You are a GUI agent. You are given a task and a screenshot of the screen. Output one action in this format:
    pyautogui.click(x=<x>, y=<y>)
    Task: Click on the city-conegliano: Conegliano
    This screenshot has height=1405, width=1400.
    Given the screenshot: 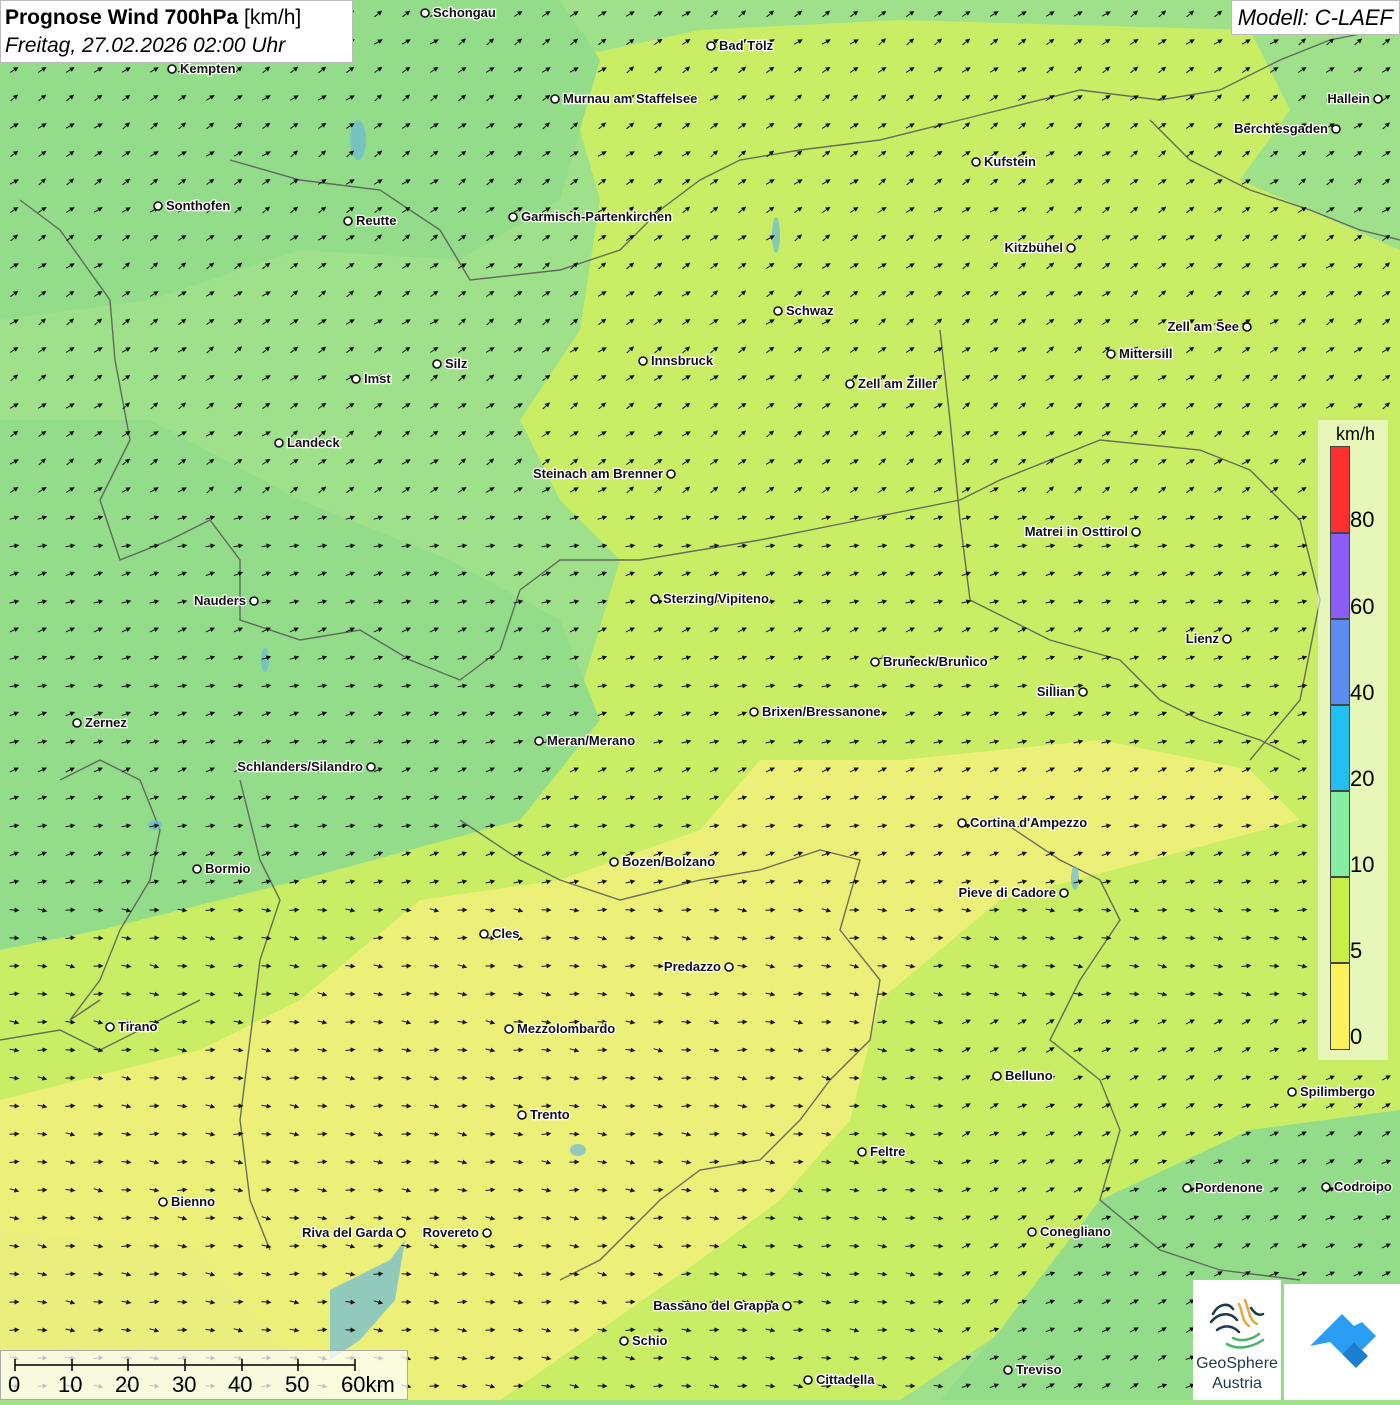 What is the action you would take?
    pyautogui.click(x=1069, y=1231)
    